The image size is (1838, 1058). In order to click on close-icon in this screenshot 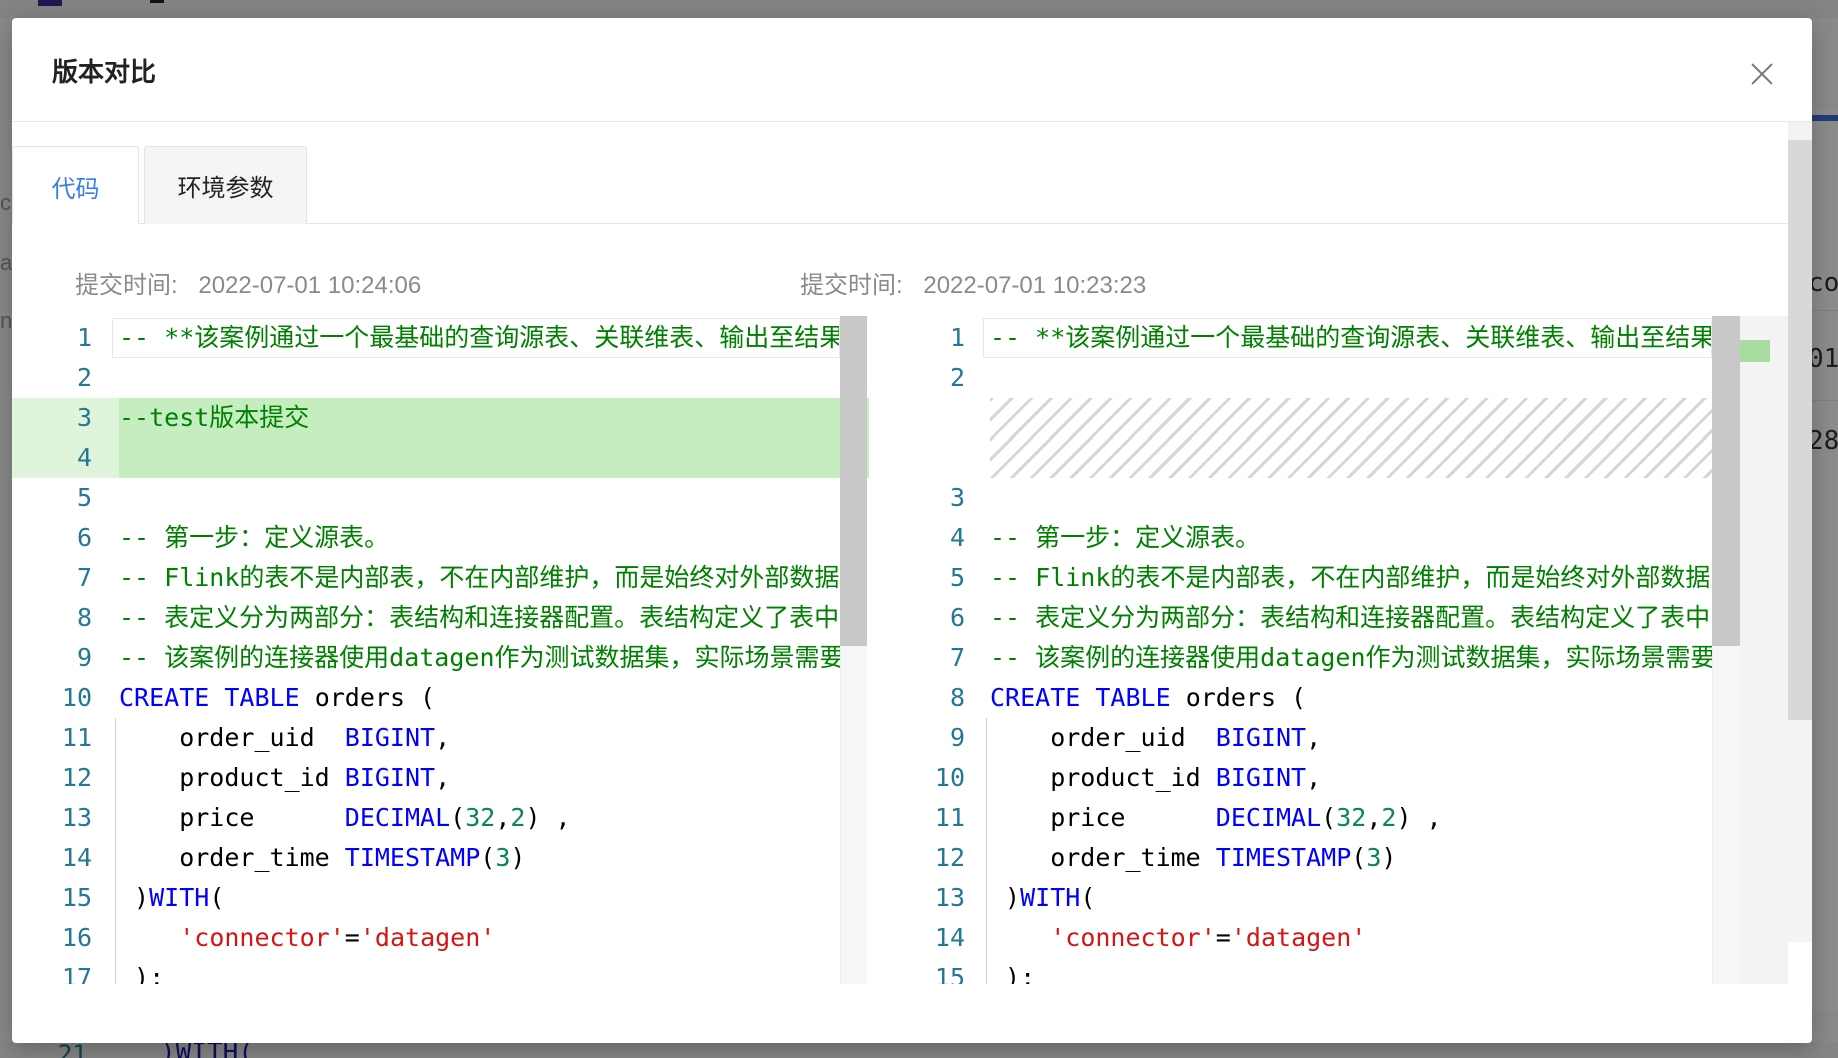, I will do `click(1762, 74)`.